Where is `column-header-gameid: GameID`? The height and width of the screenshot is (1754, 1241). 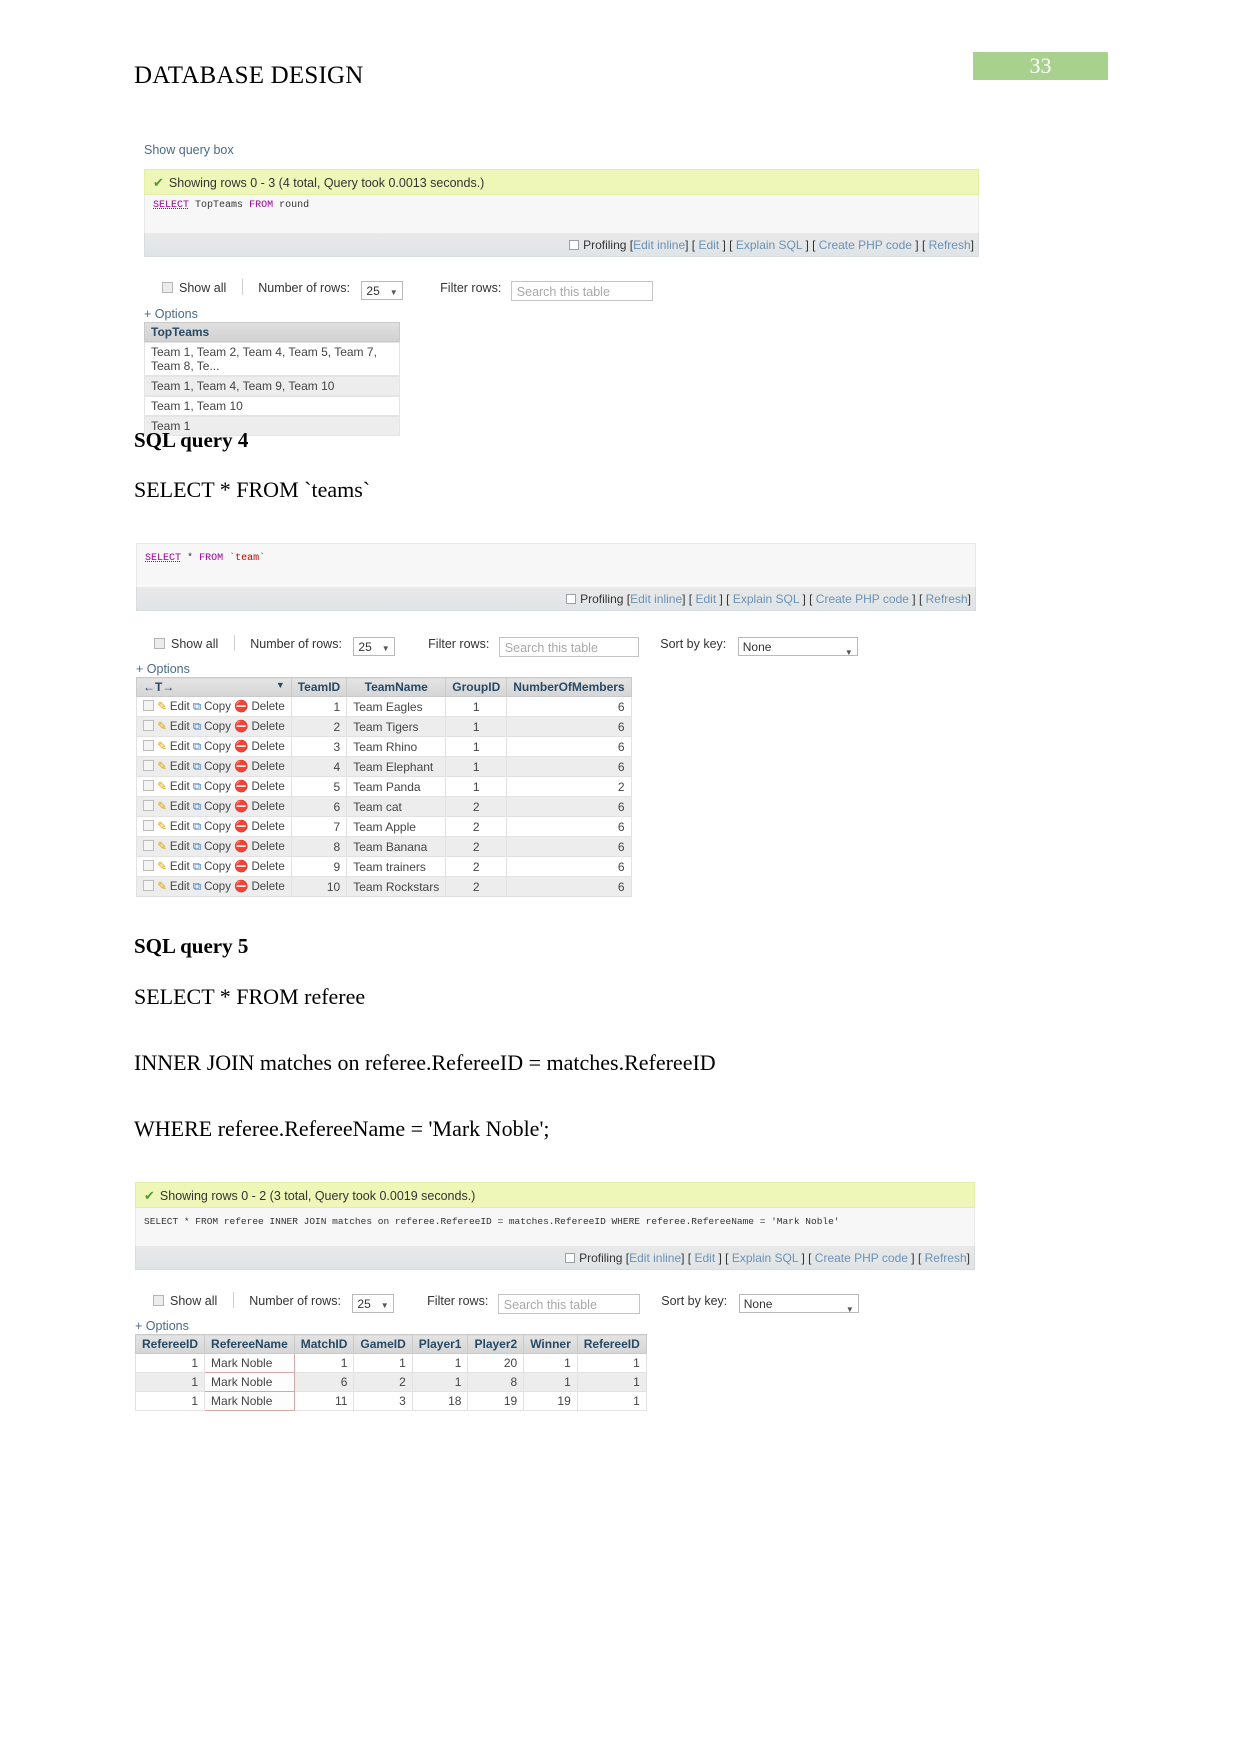
column-header-gameid: GameID is located at coordinates (383, 1344).